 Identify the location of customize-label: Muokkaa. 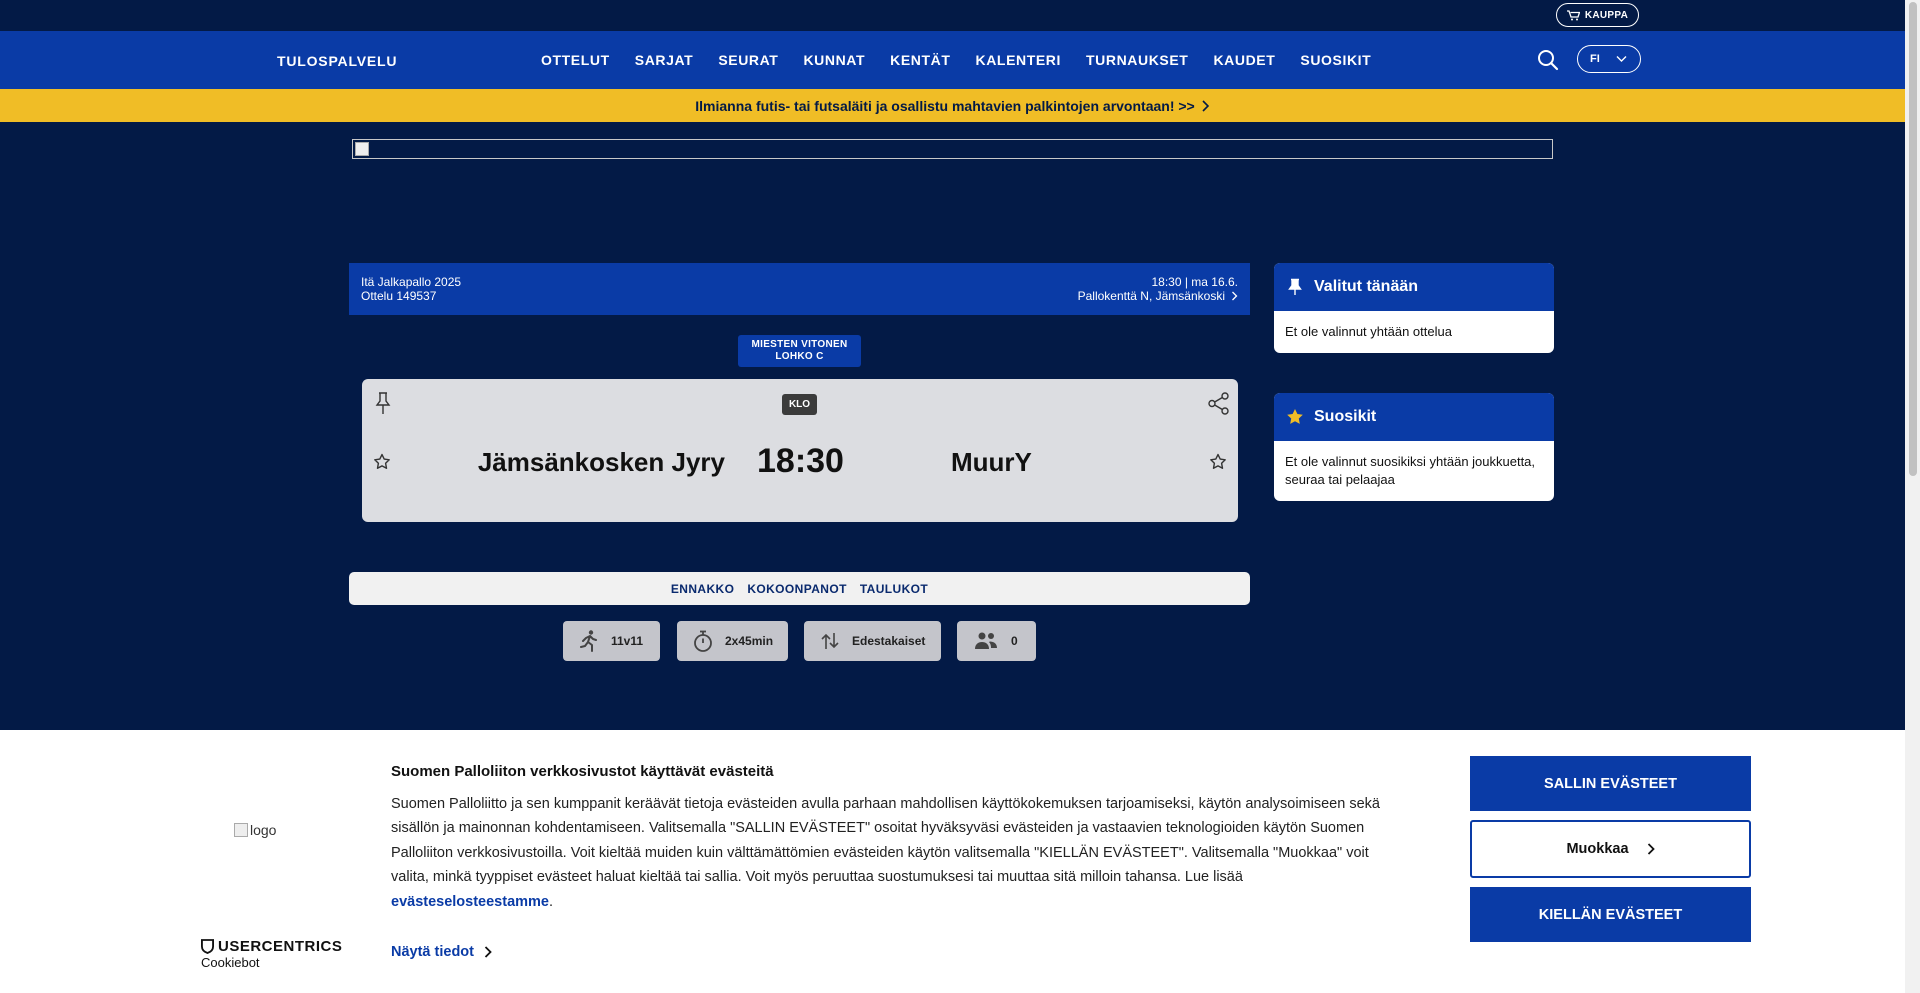
(1597, 849).